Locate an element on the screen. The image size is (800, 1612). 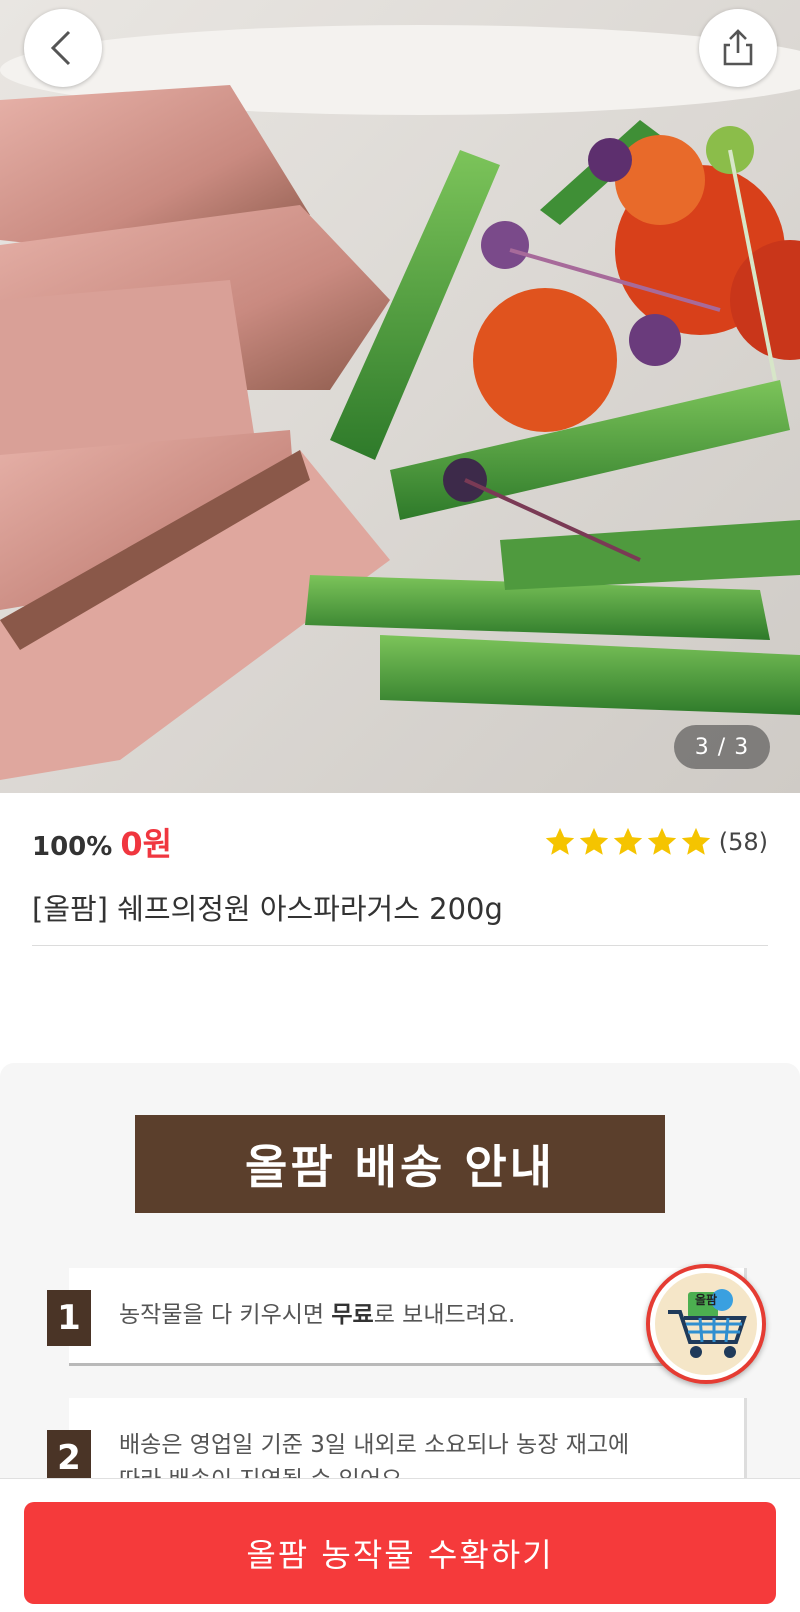
delivery-guide-banner: 올팜 배송 안내 is located at coordinates (400, 1164).